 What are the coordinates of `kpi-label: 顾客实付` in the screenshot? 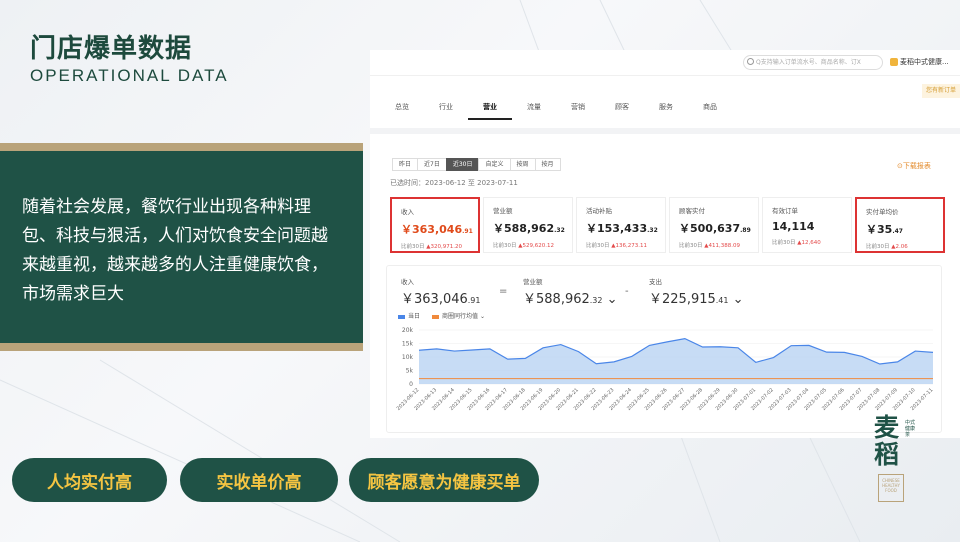 It's located at (692, 211).